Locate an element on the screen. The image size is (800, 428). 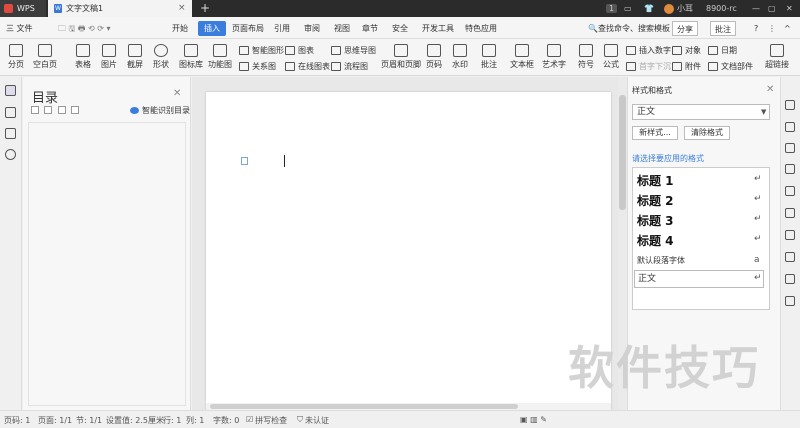
hyperlink-button: 超链接 is located at coordinates (777, 57).